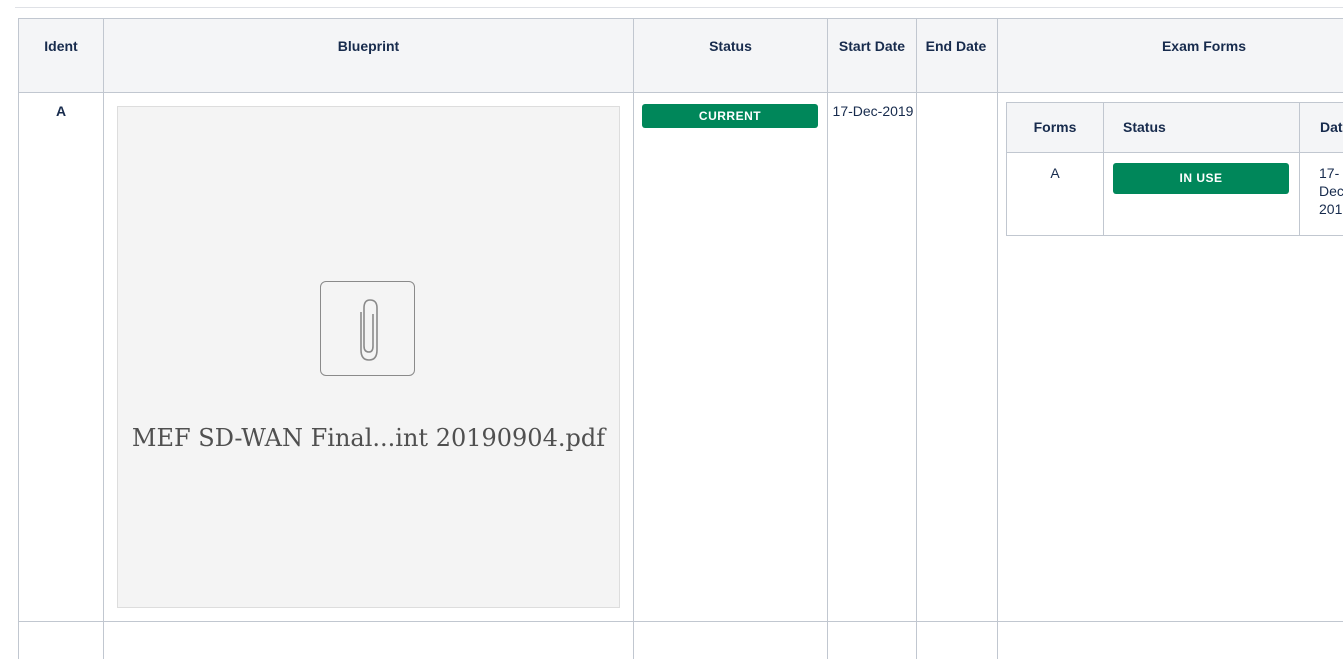  What do you see at coordinates (680, 55) in the screenshot?
I see `table-header-row` at bounding box center [680, 55].